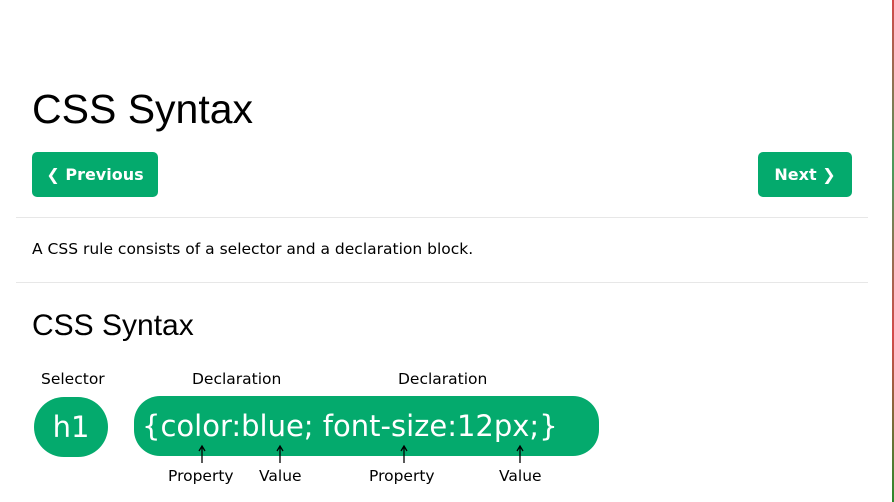 This screenshot has width=894, height=502. What do you see at coordinates (95, 174) in the screenshot?
I see `previous-button: ❮ Previous` at bounding box center [95, 174].